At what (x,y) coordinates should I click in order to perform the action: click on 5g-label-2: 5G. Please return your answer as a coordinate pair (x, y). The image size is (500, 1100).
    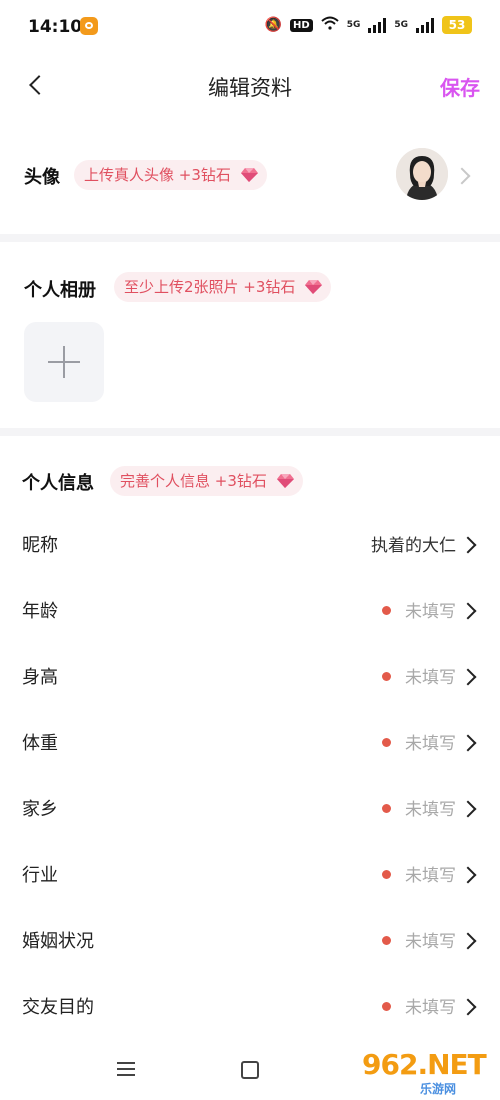
    Looking at the image, I should click on (401, 25).